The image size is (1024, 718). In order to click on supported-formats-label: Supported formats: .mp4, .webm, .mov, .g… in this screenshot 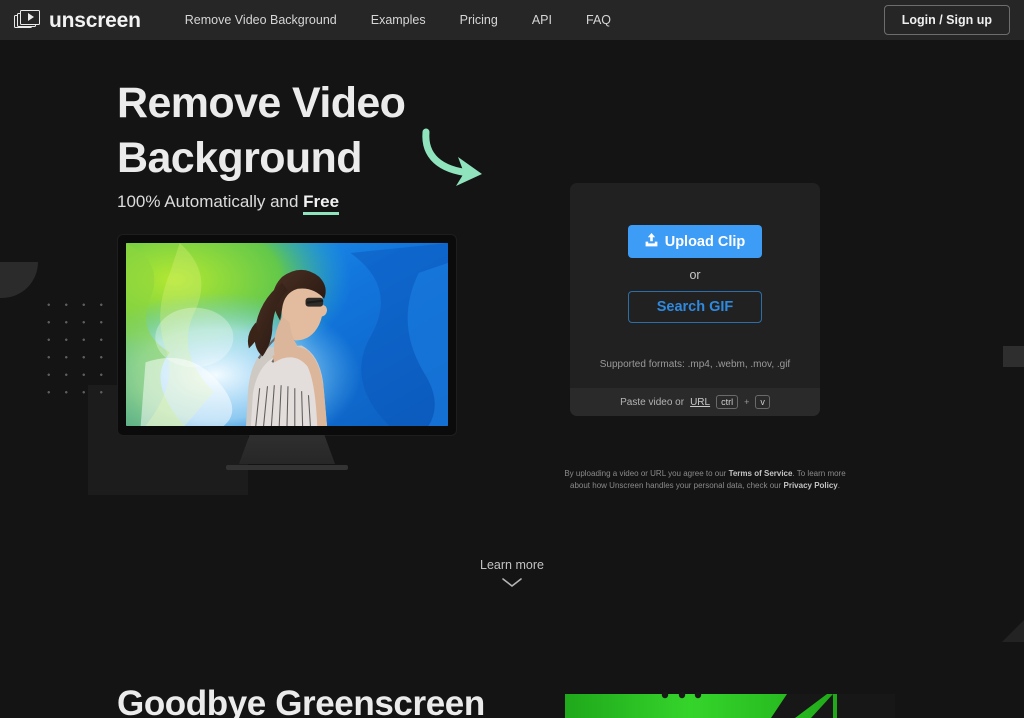, I will do `click(695, 364)`.